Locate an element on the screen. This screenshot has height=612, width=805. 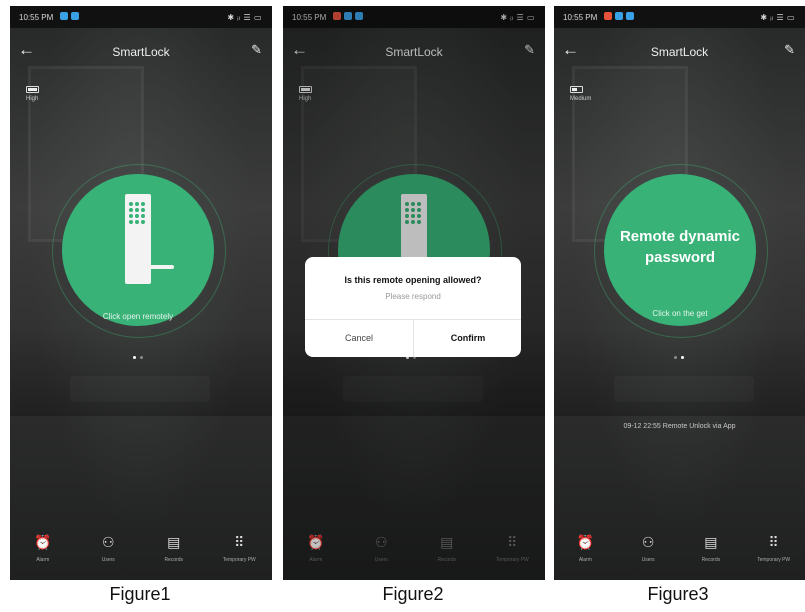
figure-caption-3: Figure3 is located at coordinates (678, 594).